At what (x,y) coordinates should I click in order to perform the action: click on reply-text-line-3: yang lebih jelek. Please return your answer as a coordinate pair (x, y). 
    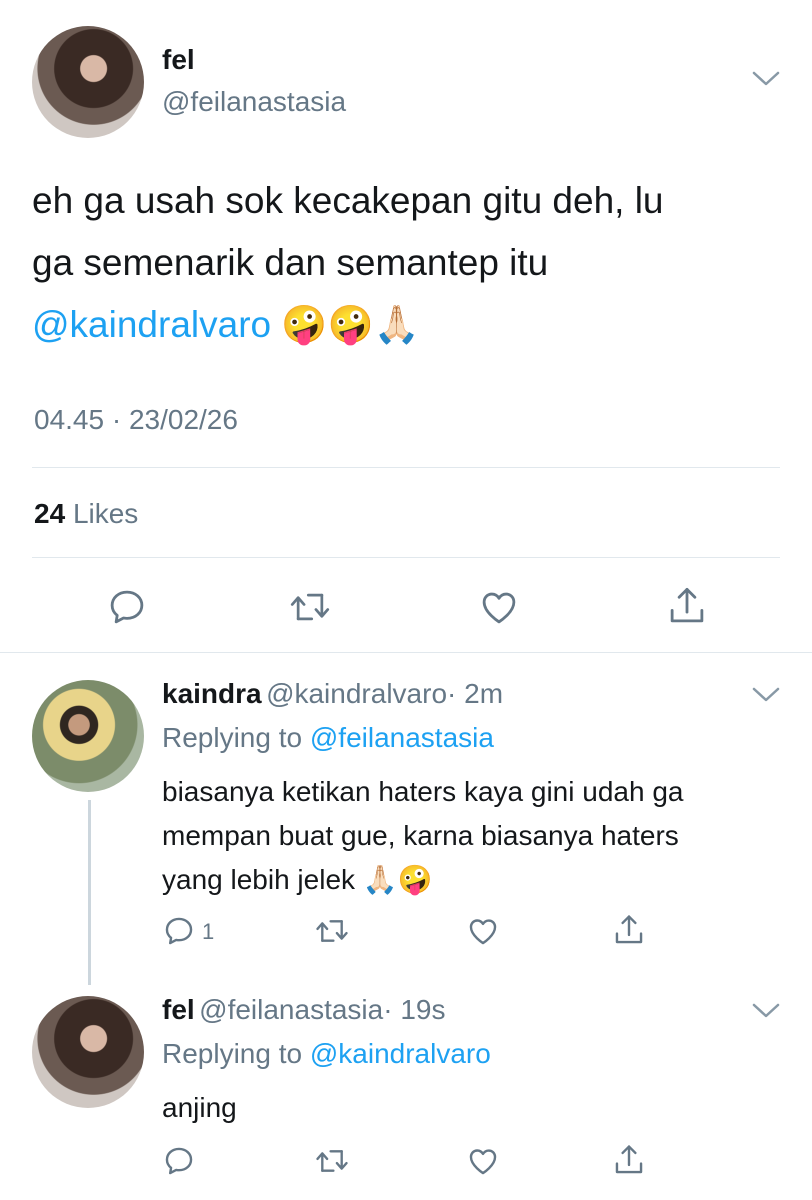
    Looking at the image, I should click on (259, 879).